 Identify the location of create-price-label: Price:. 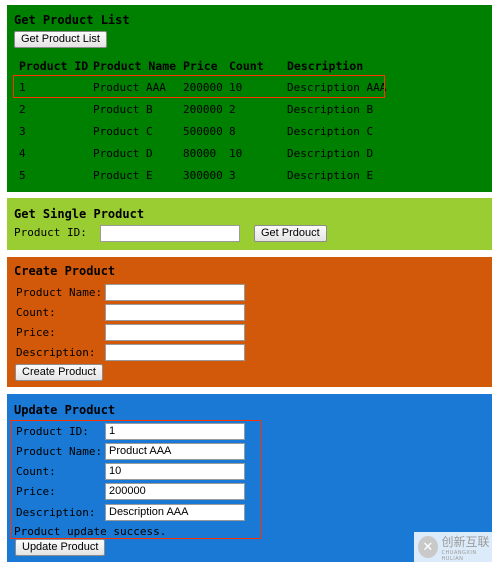
(36, 332).